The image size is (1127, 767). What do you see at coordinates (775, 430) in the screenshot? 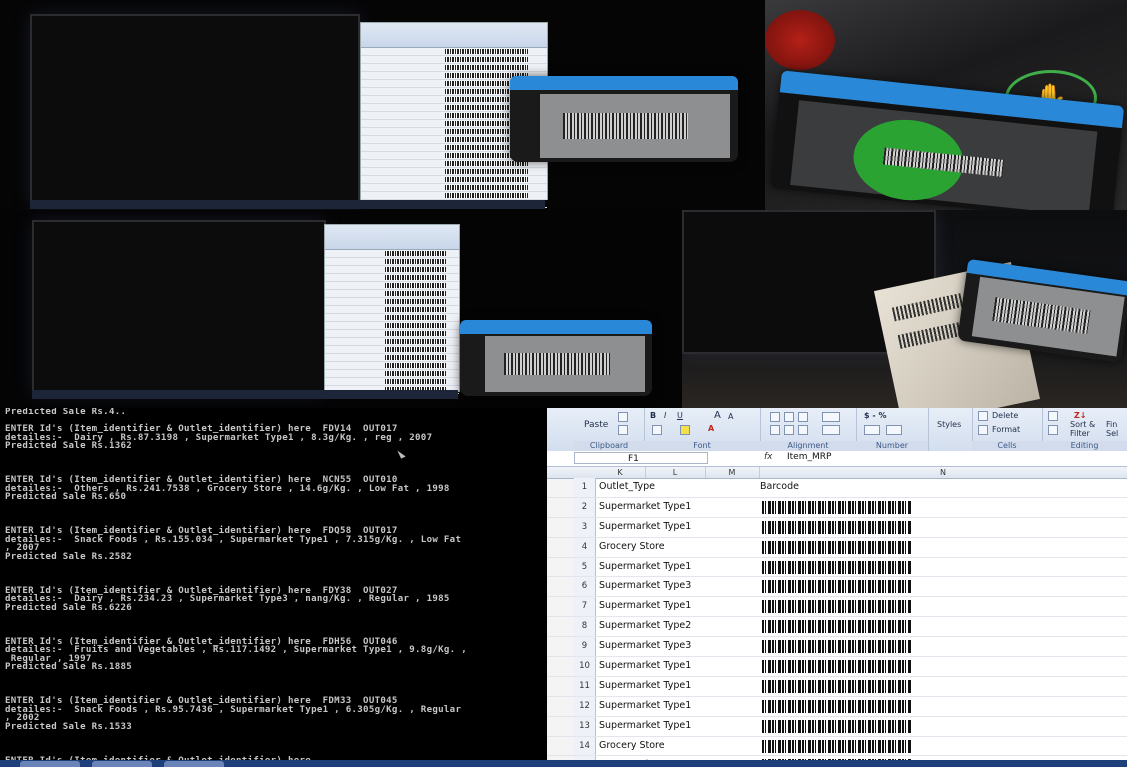
I see `align-left-icon` at bounding box center [775, 430].